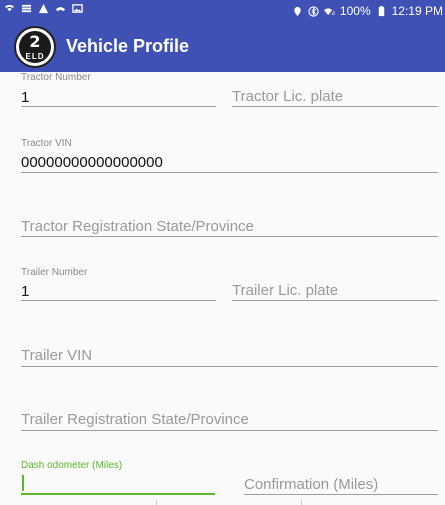  I want to click on trailer-plate-placeholder: Trailer Lic. plate, so click(285, 290).